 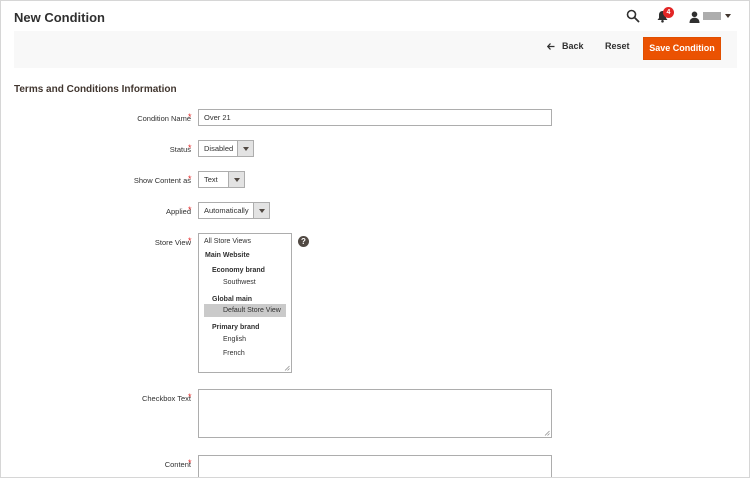 I want to click on notifications-button: 4, so click(x=667, y=15).